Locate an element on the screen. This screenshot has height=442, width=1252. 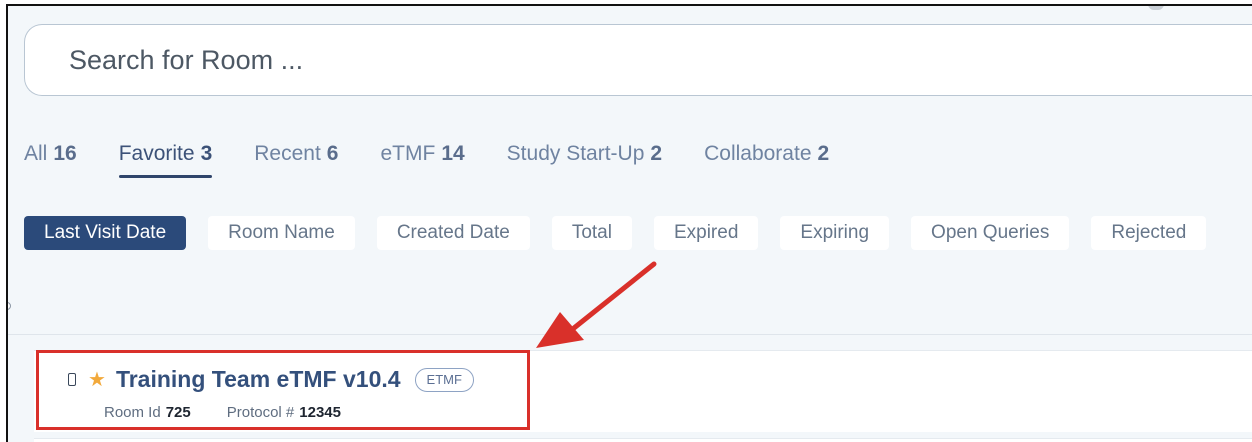
tab-label: All is located at coordinates (36, 153).